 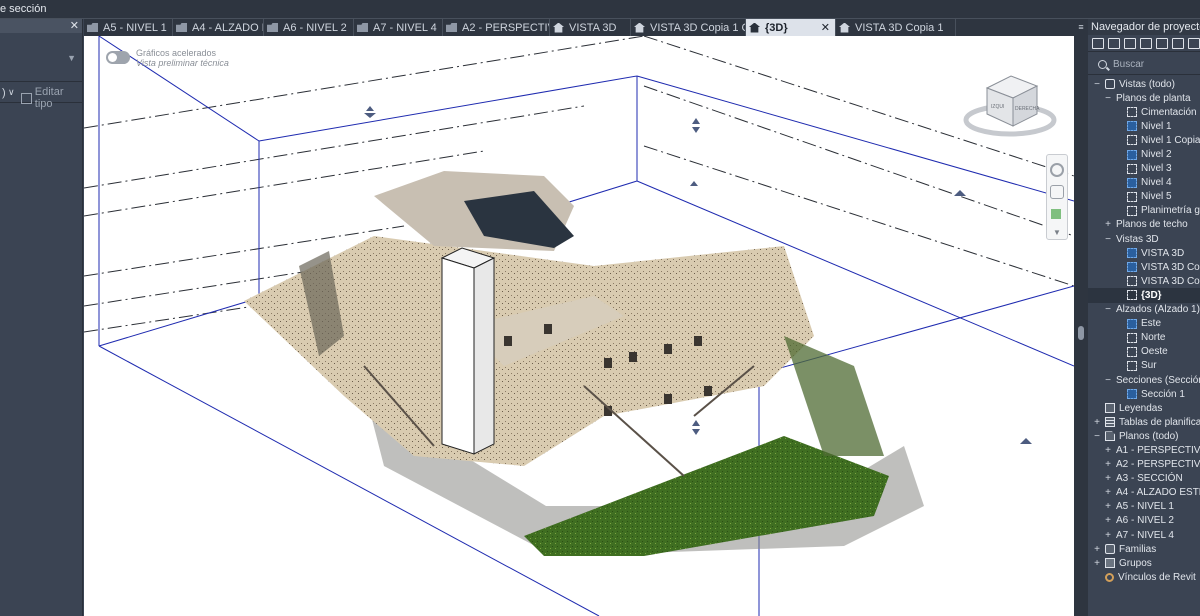 What do you see at coordinates (1114, 43) in the screenshot?
I see `3d-view-icon` at bounding box center [1114, 43].